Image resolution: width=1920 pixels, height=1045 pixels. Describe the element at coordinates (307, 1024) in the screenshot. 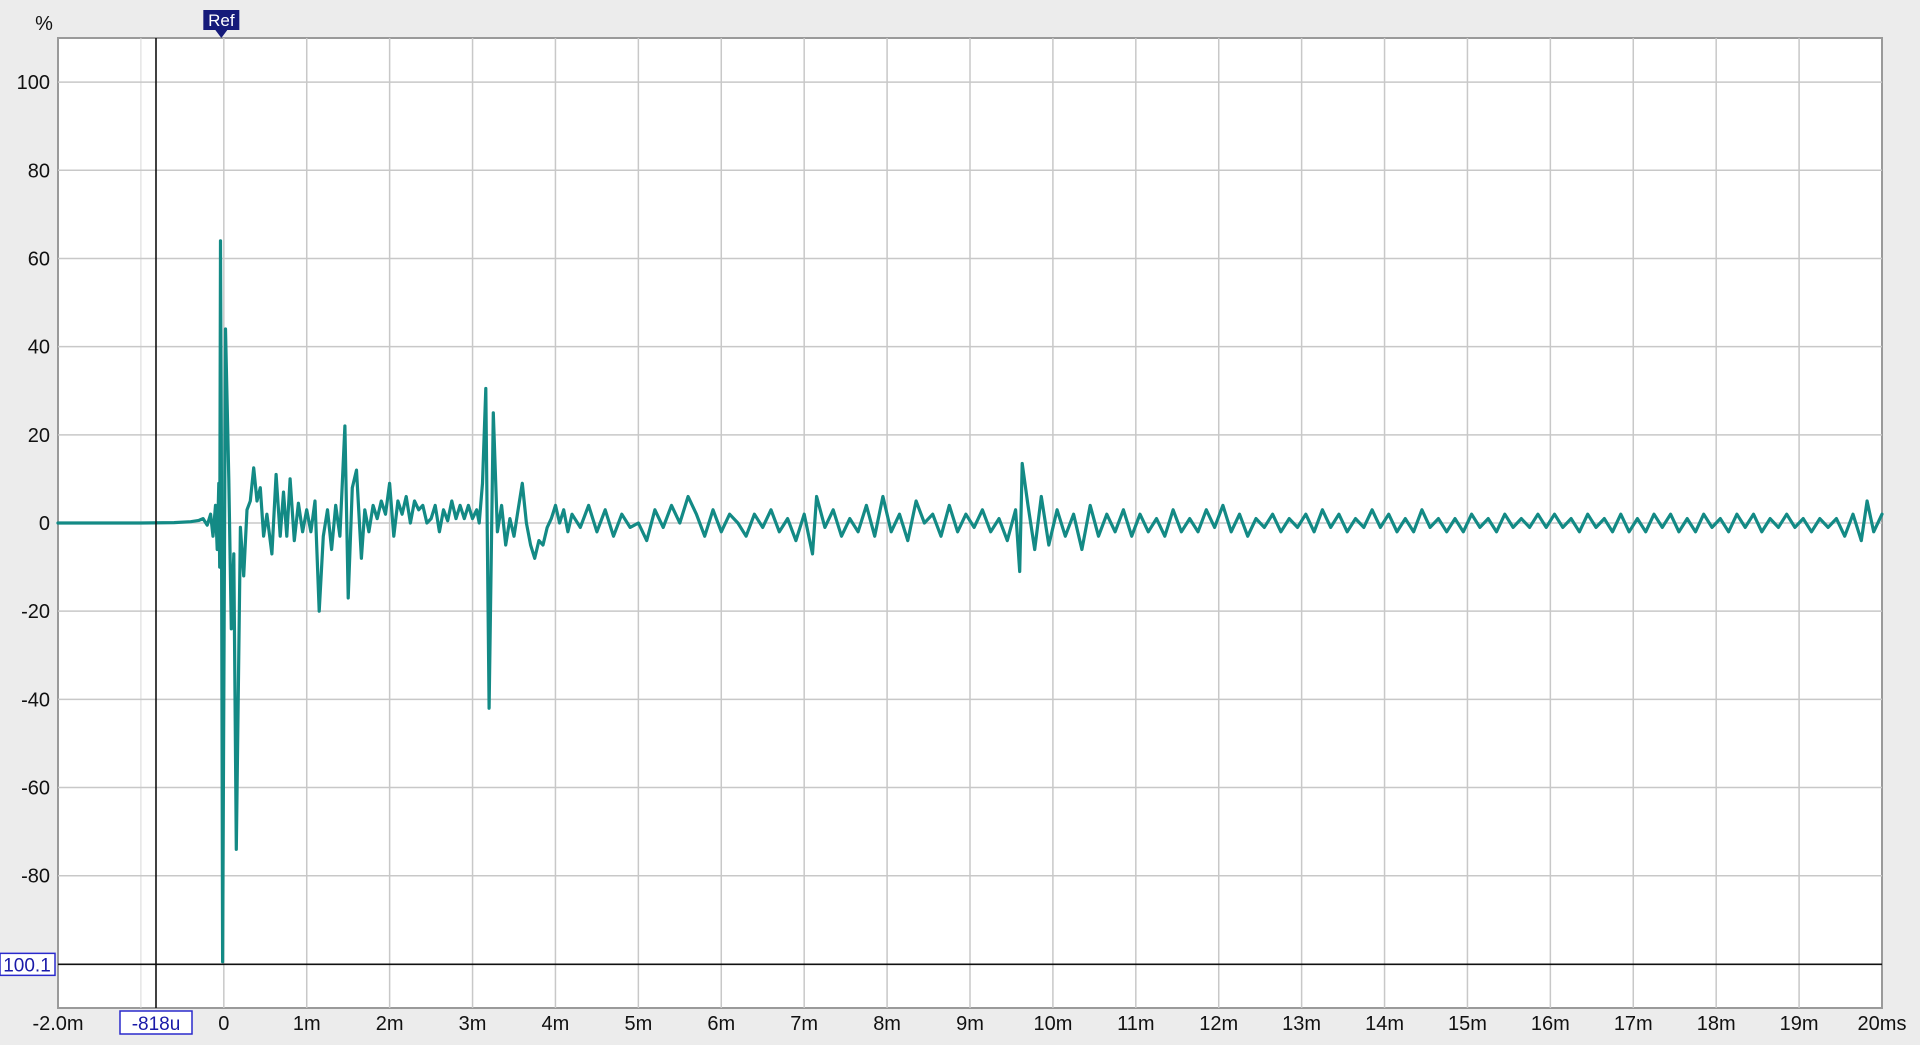

I see `x-tick-label: 1m` at that location.